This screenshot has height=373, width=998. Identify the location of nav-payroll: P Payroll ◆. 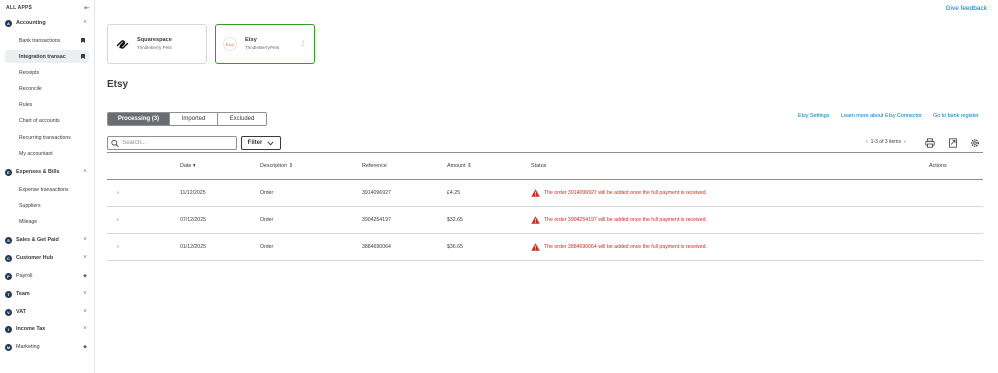
(47, 276).